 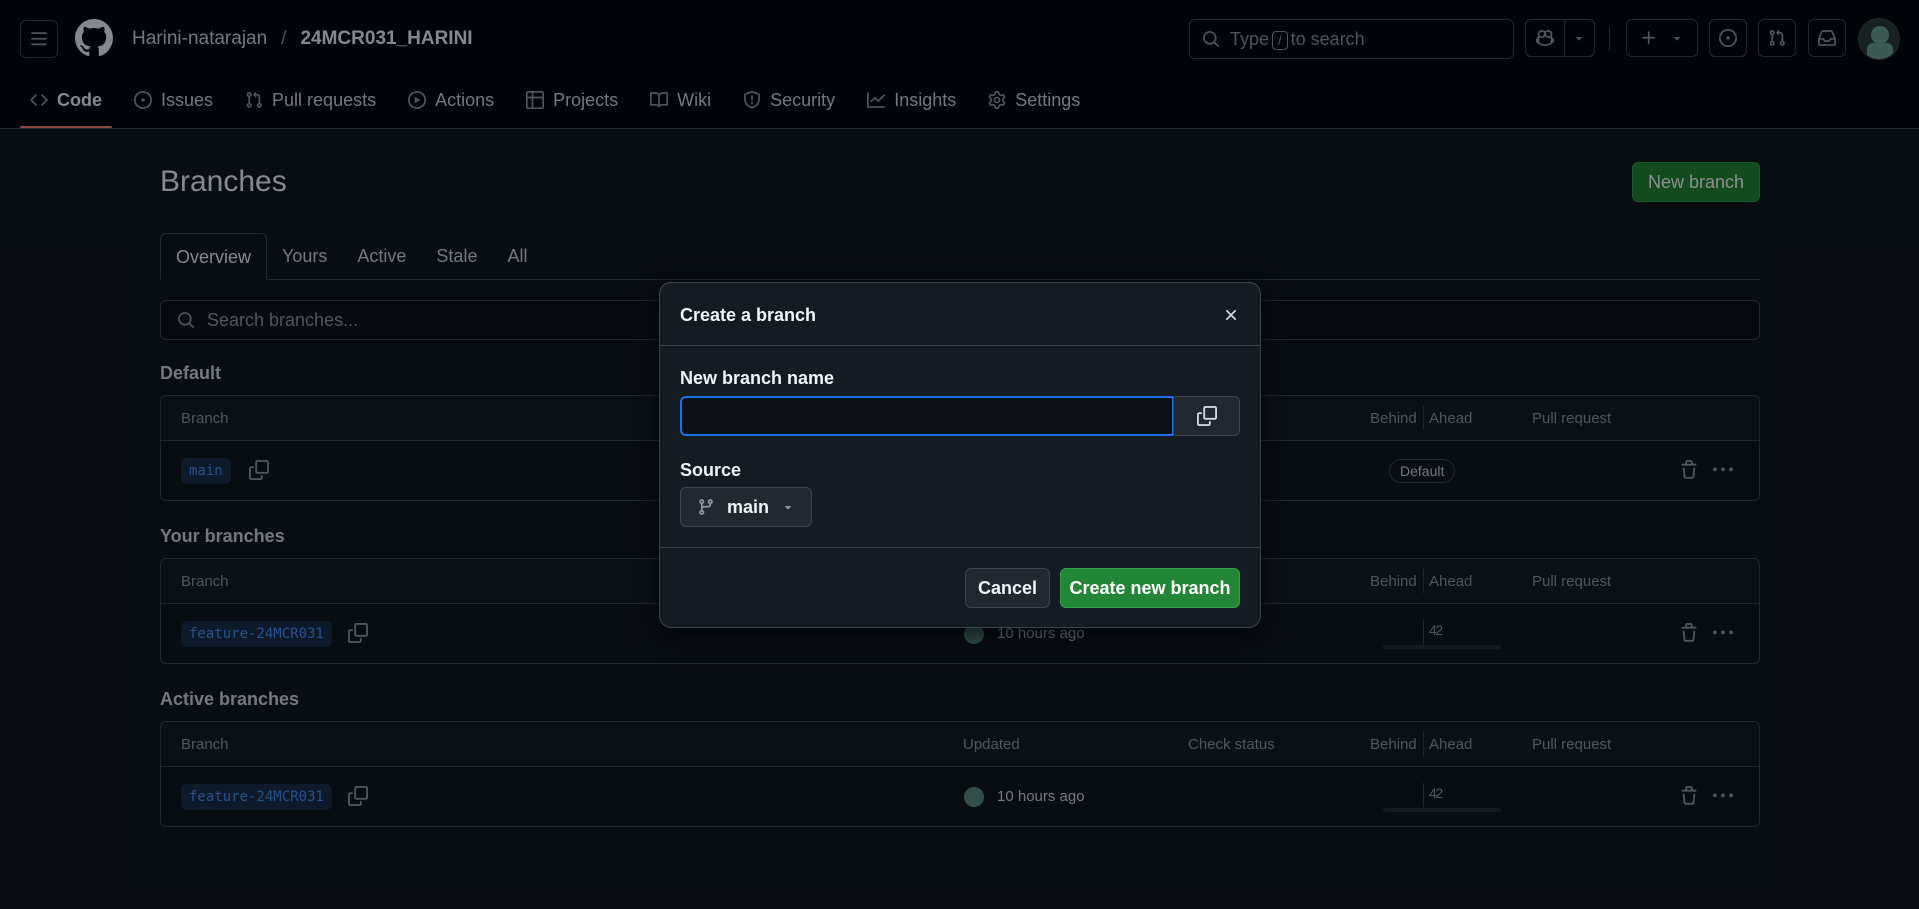 I want to click on create-new-branch-button: Create new branch, so click(x=1150, y=588).